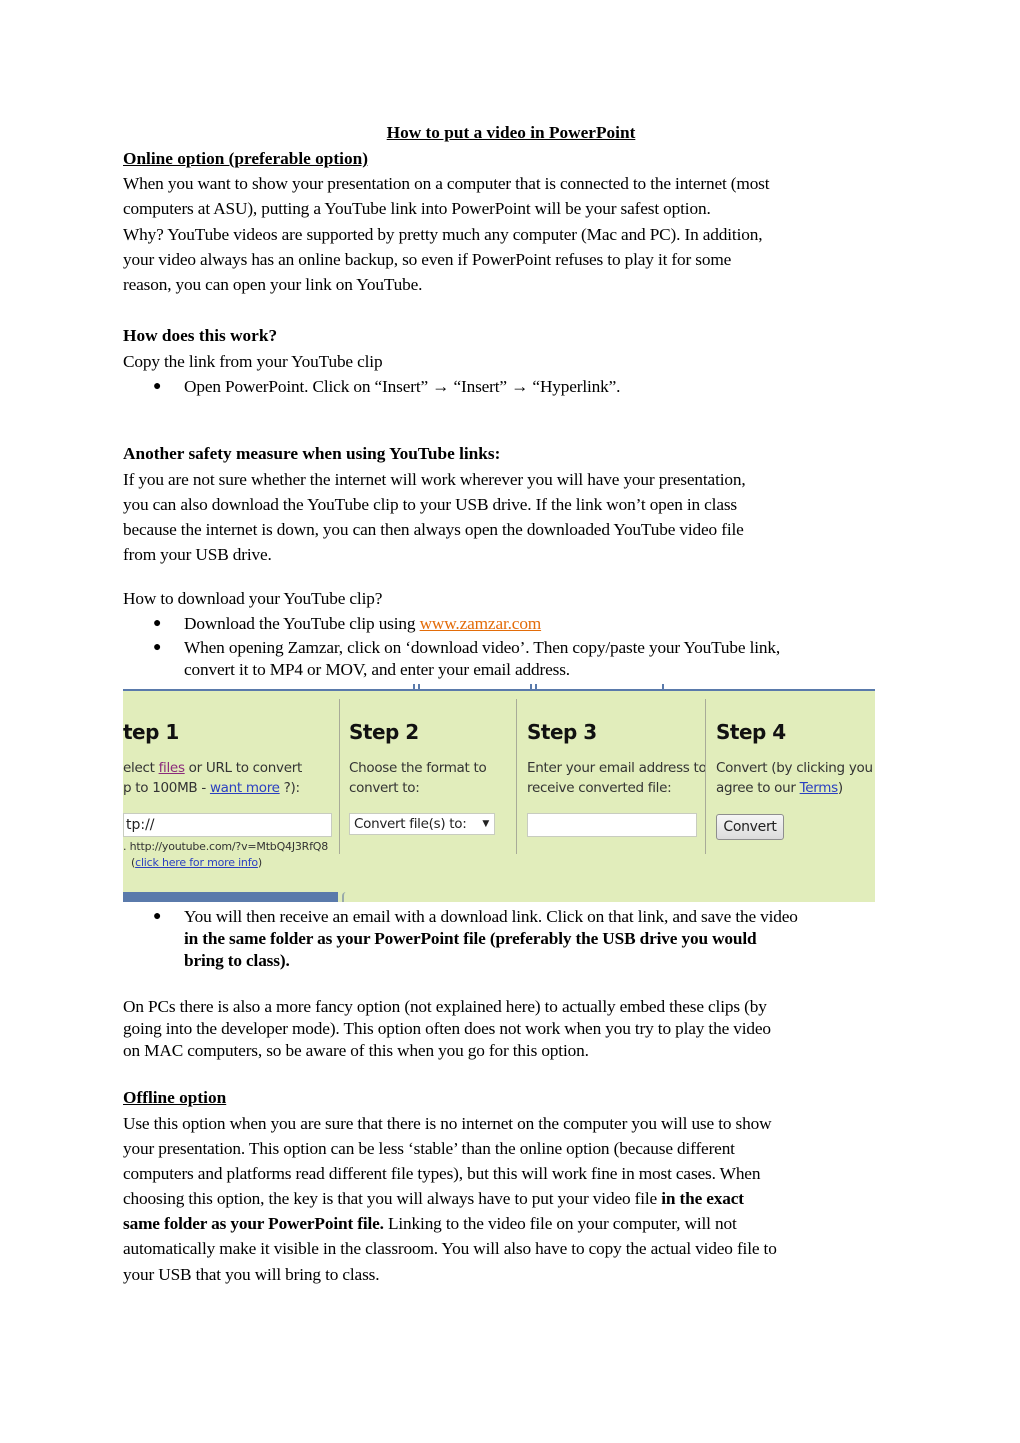 Image resolution: width=1020 pixels, height=1443 pixels. Describe the element at coordinates (485, 824) in the screenshot. I see `dropdown-arrow-icon: ▼` at that location.